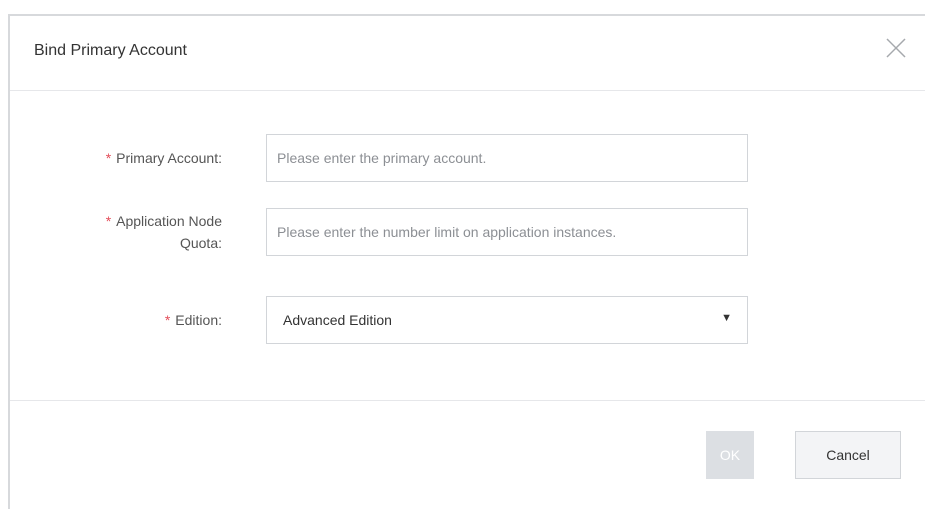 Image resolution: width=925 pixels, height=511 pixels. What do you see at coordinates (507, 158) in the screenshot?
I see `primary-account-input` at bounding box center [507, 158].